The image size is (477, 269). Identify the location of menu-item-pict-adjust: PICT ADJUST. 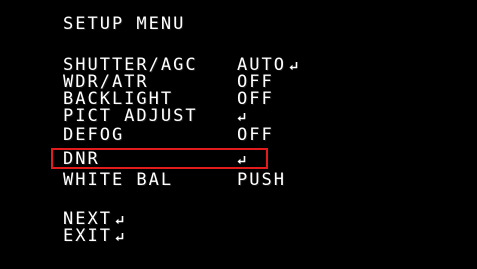
(130, 116).